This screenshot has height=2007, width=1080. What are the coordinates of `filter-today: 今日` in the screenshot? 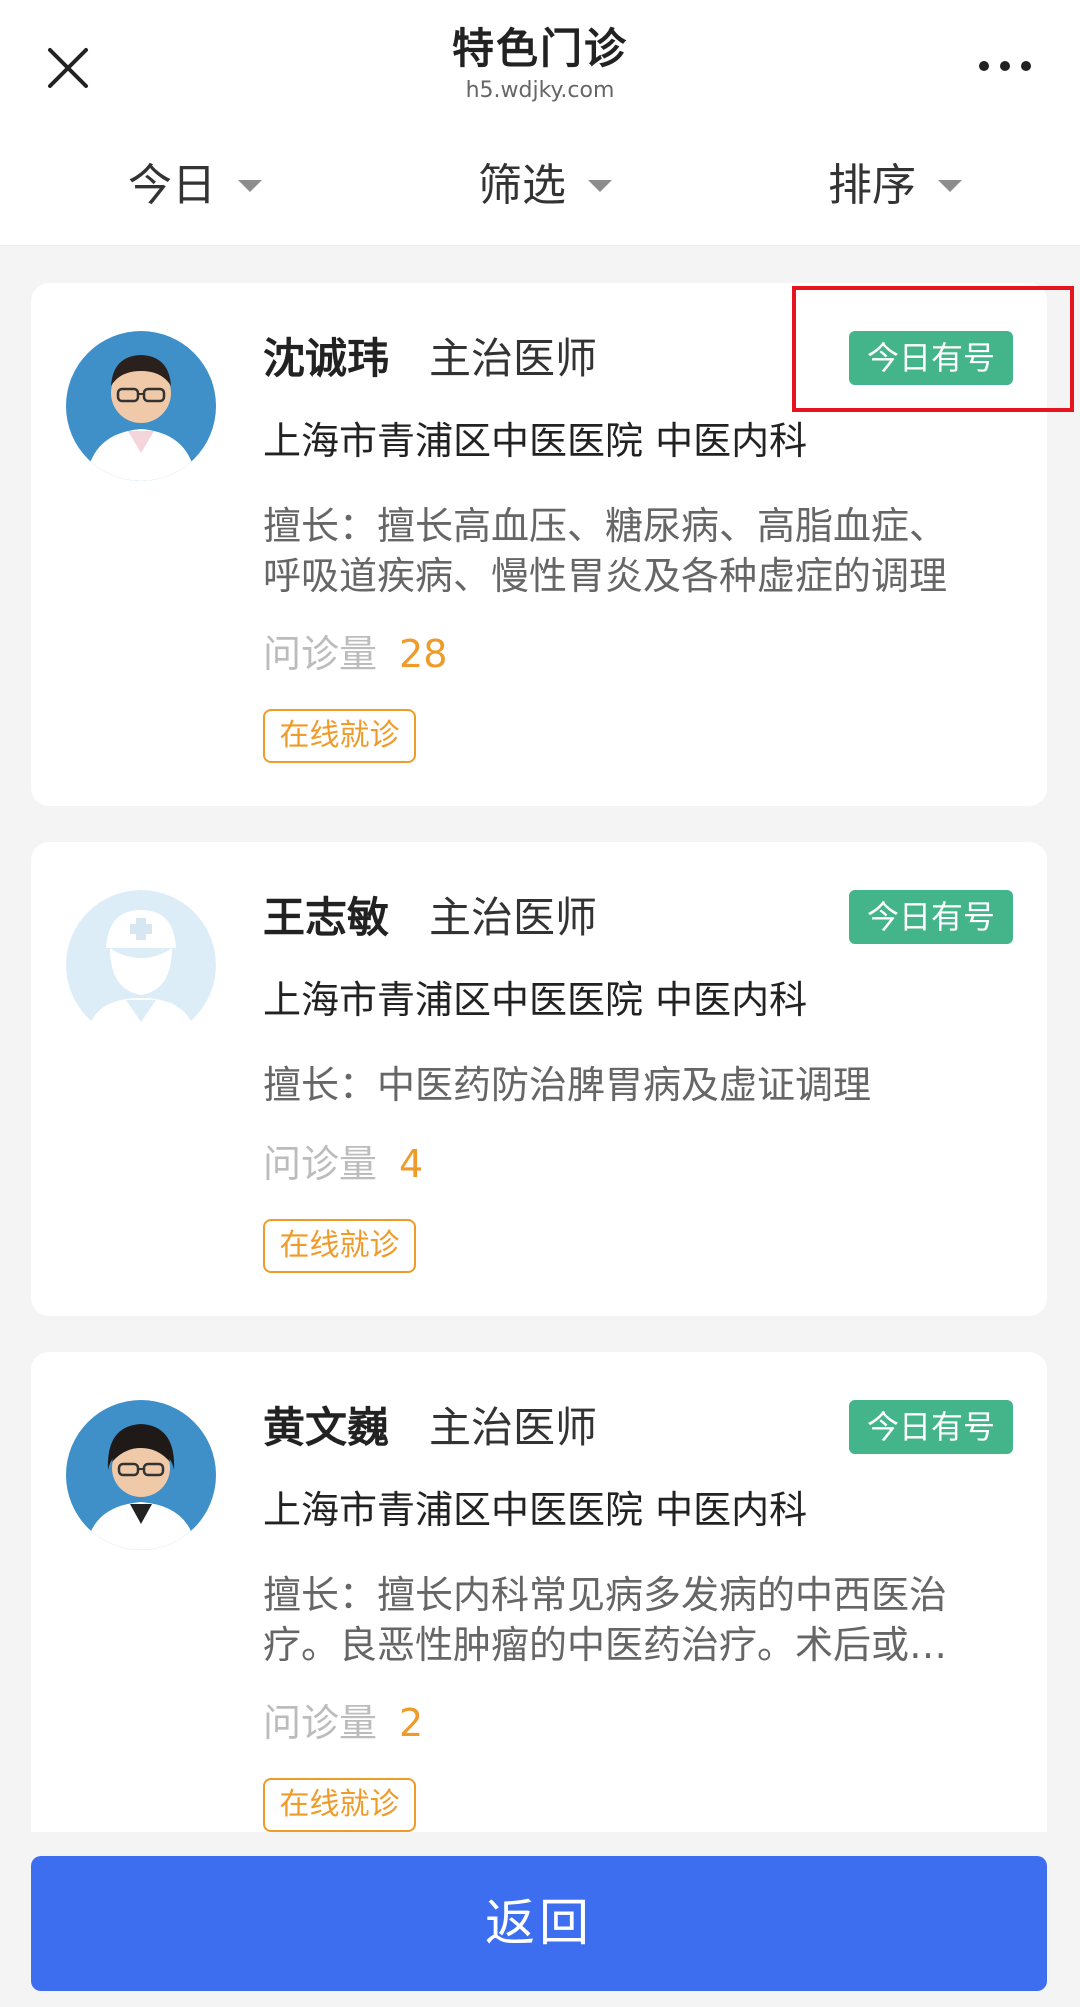 It's located at (195, 186).